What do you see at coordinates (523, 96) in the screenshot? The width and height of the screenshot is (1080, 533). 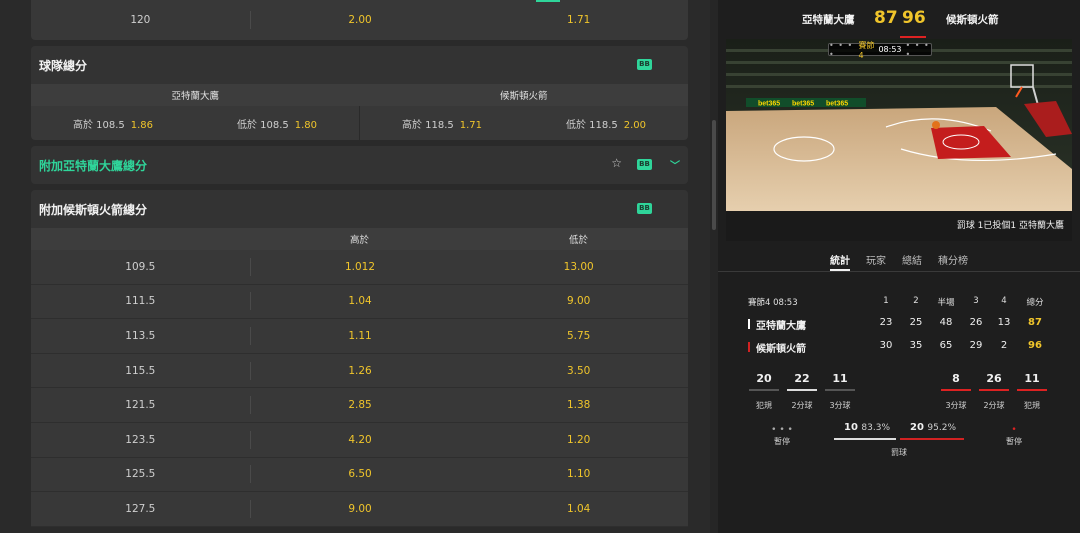 I see `team-b-label: 候斯頓火箭` at bounding box center [523, 96].